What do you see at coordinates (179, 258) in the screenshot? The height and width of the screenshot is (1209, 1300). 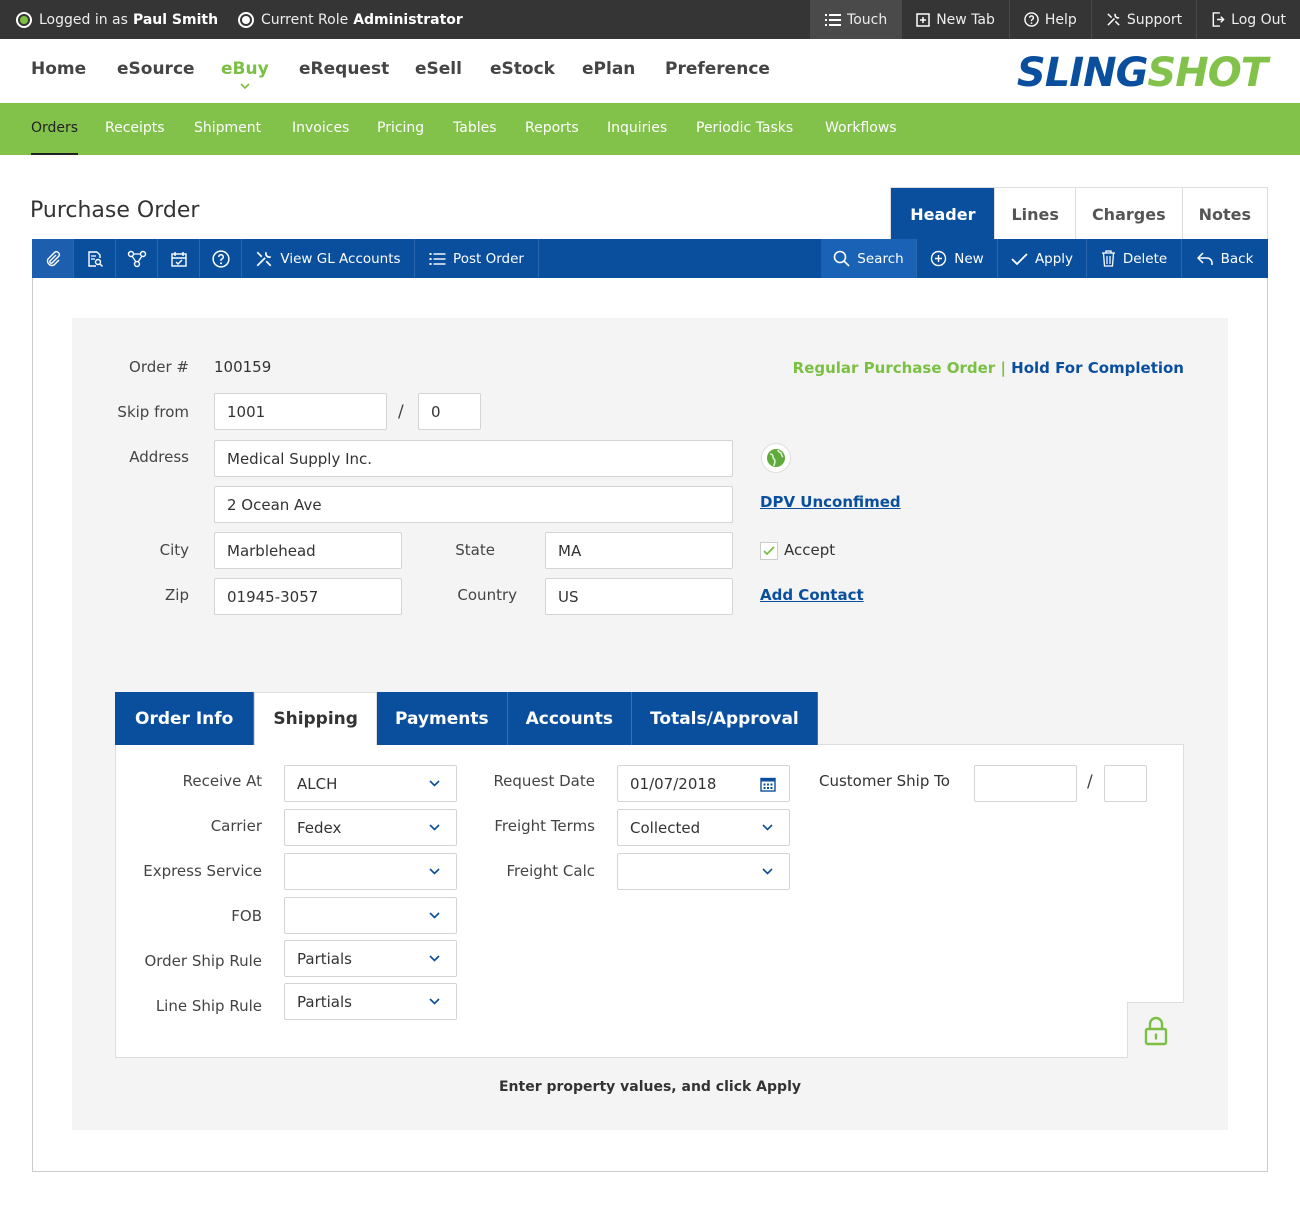 I see `calendar-check-button` at bounding box center [179, 258].